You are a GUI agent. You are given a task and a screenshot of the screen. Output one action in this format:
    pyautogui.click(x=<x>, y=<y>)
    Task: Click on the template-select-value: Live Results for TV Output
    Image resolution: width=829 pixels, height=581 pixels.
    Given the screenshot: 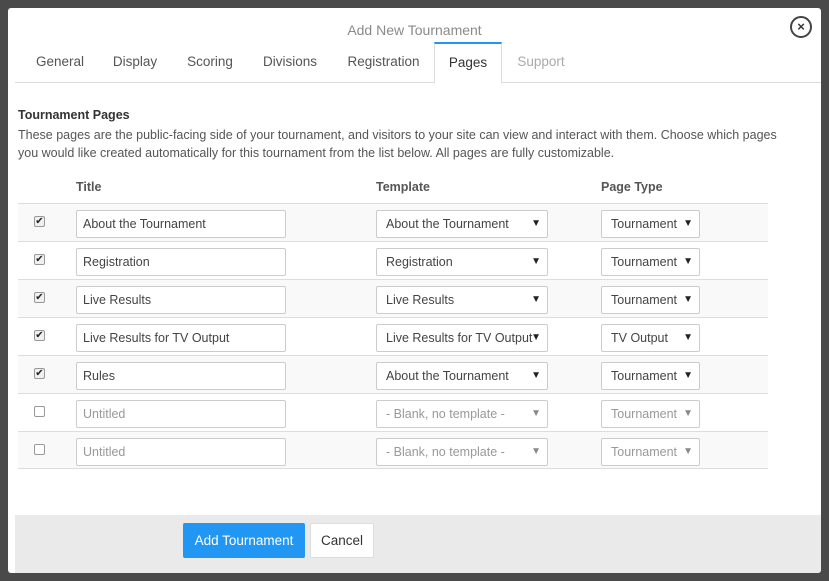 What is the action you would take?
    pyautogui.click(x=459, y=338)
    